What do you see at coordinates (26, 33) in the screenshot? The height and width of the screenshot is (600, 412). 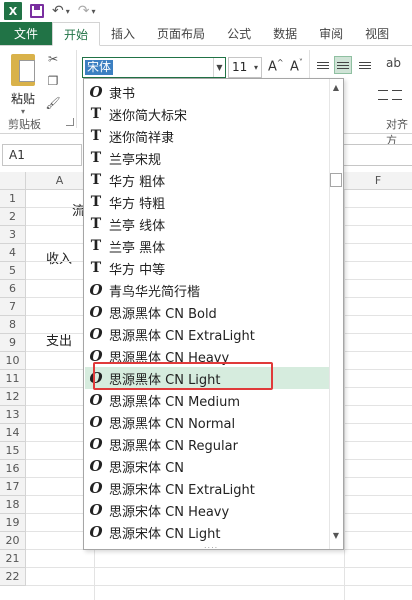 I see `tab-file: 文件` at bounding box center [26, 33].